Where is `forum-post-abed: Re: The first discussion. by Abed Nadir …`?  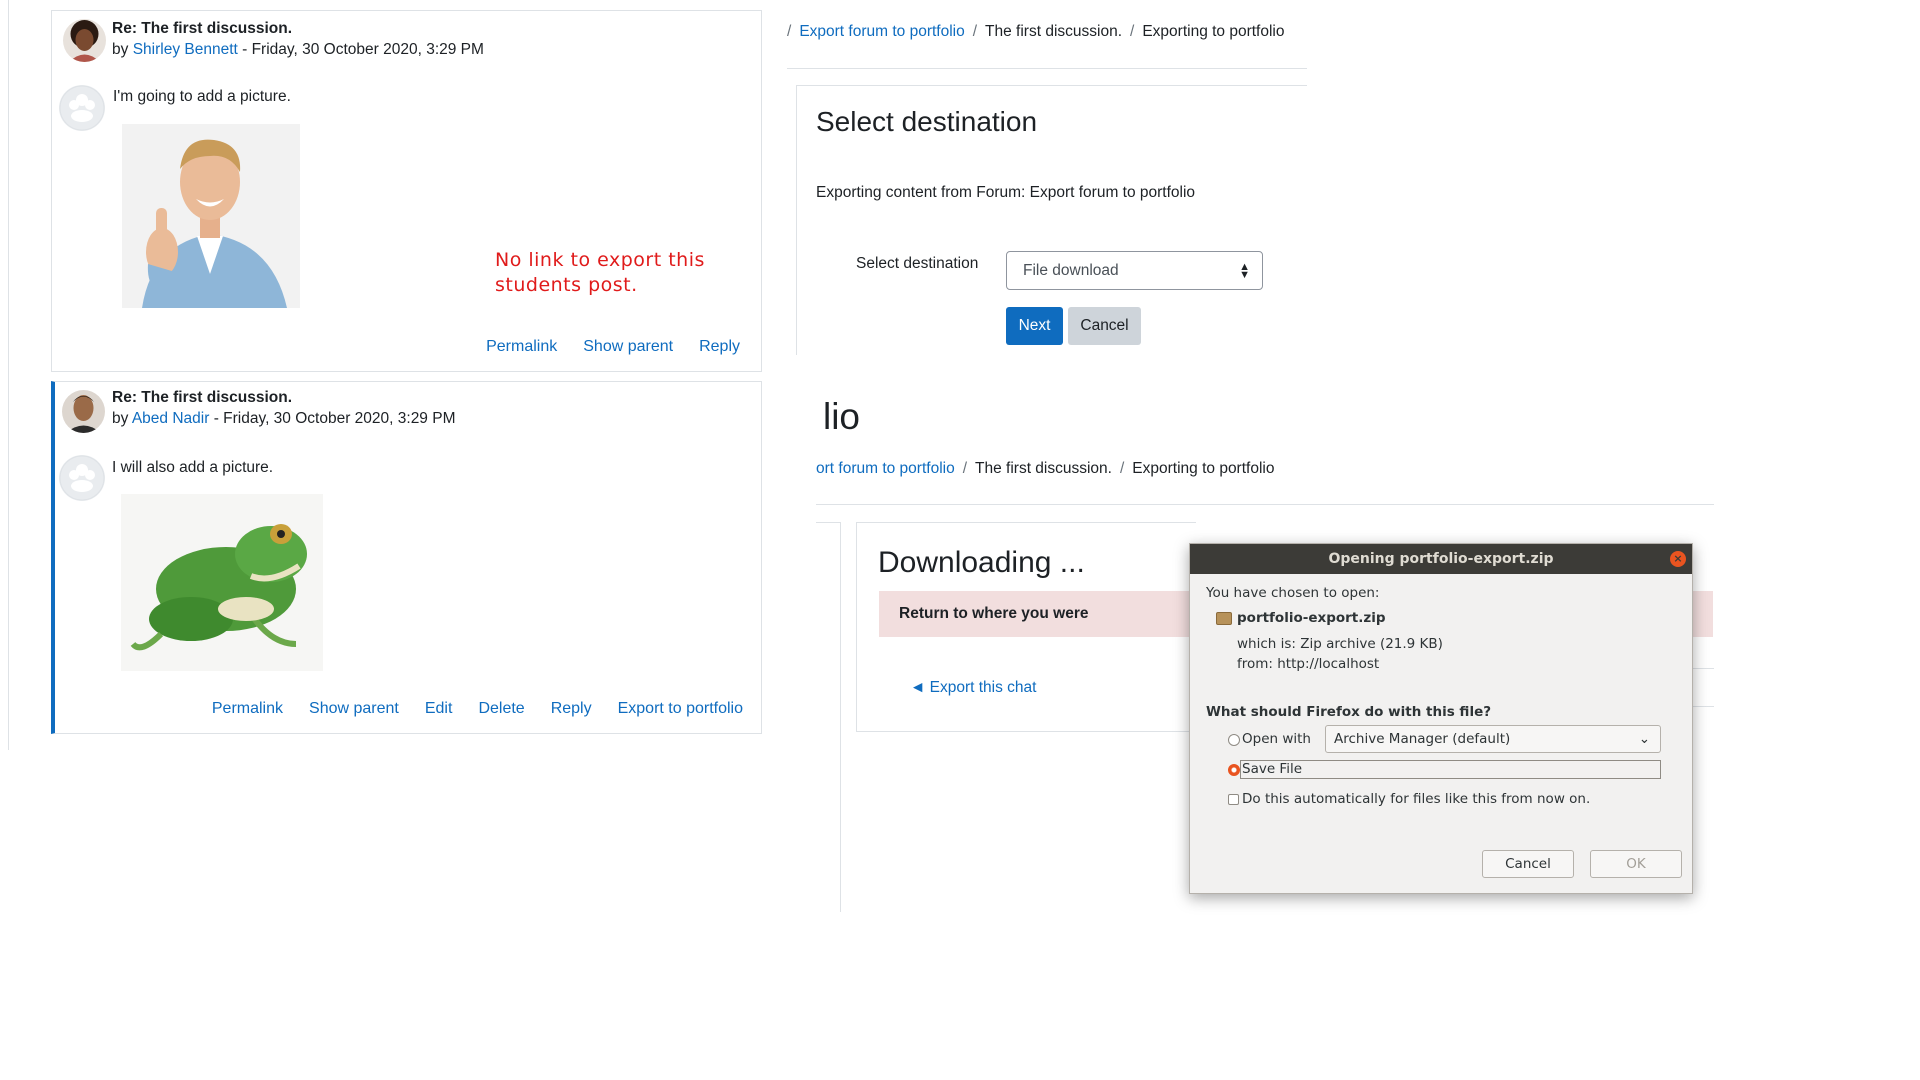 forum-post-abed: Re: The first discussion. by Abed Nadir … is located at coordinates (406, 557).